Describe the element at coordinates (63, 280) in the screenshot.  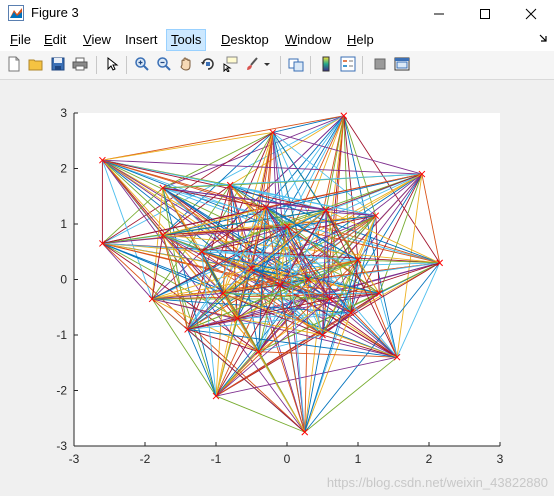
I see `y-tick-label: 0` at that location.